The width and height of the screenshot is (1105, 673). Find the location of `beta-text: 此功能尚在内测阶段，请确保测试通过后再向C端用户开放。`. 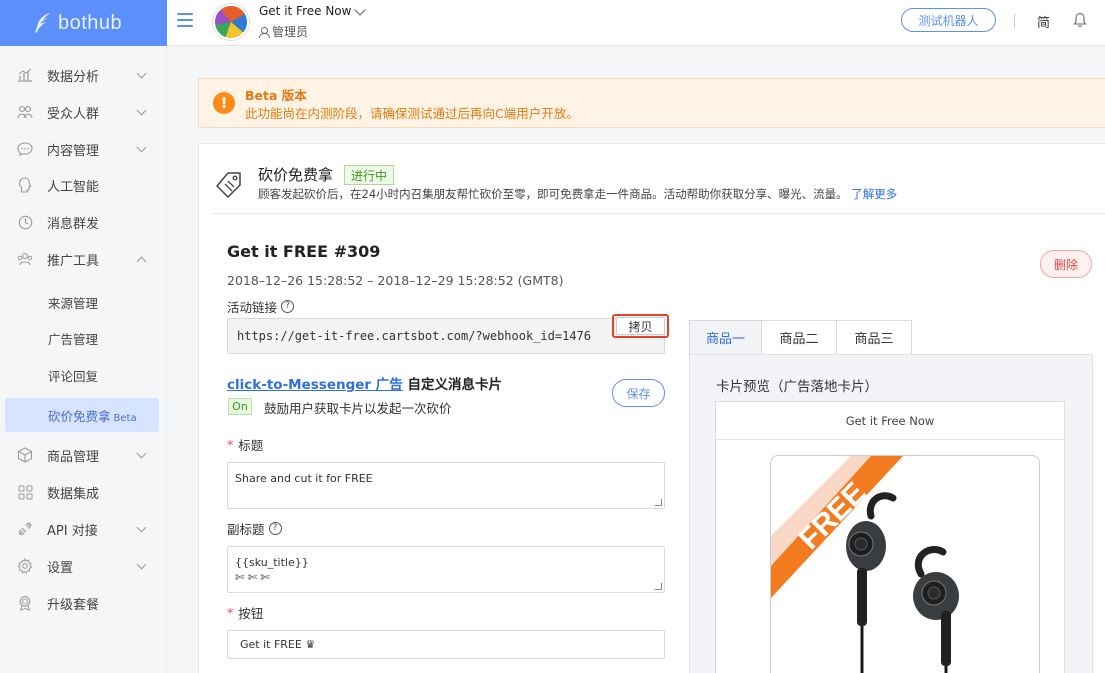

beta-text: 此功能尚在内测阶段，请确保测试通过后再向C端用户开放。 is located at coordinates (412, 113).